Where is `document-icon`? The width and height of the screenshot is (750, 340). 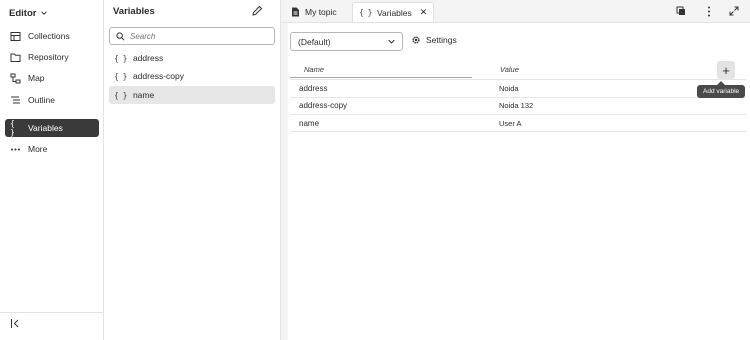 document-icon is located at coordinates (295, 12).